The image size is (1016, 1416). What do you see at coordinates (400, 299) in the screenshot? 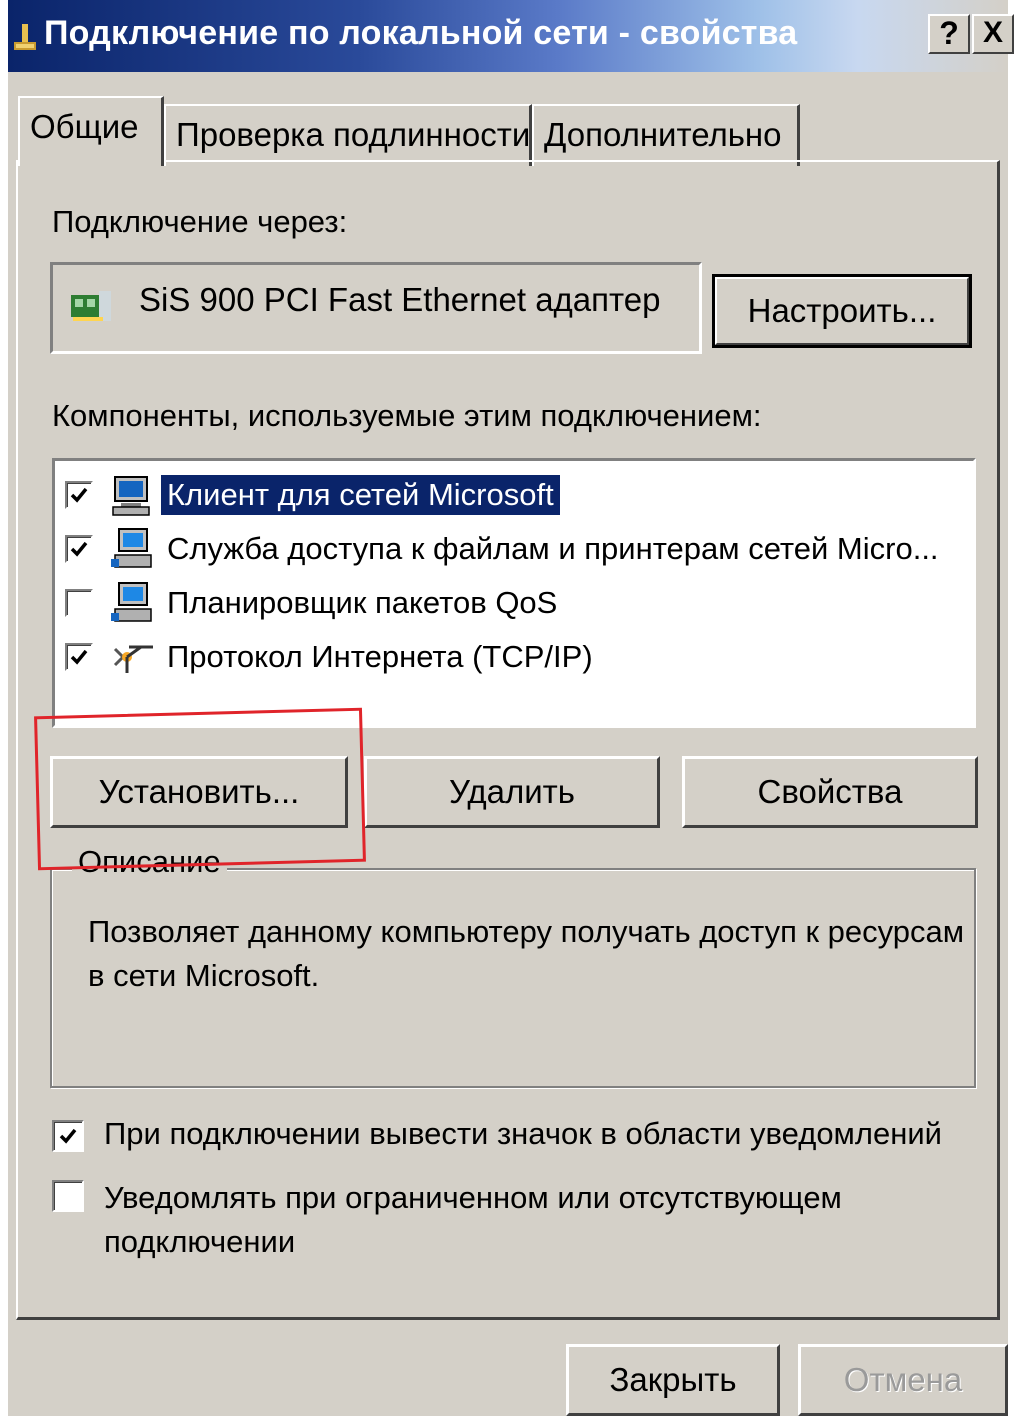
I see `adapter-name: SiS 900 PCI Fast Ethernet адаптер` at bounding box center [400, 299].